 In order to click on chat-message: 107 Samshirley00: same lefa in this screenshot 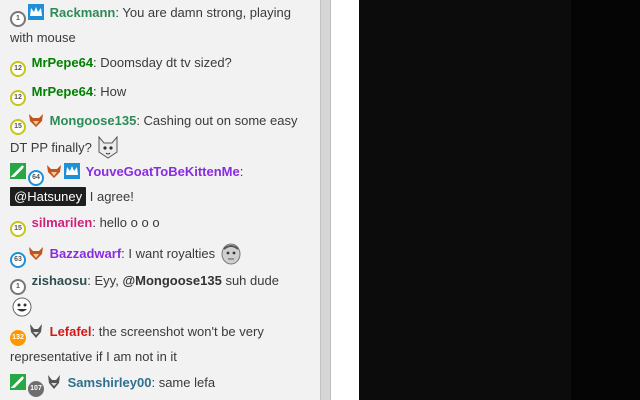, I will do `click(161, 384)`.